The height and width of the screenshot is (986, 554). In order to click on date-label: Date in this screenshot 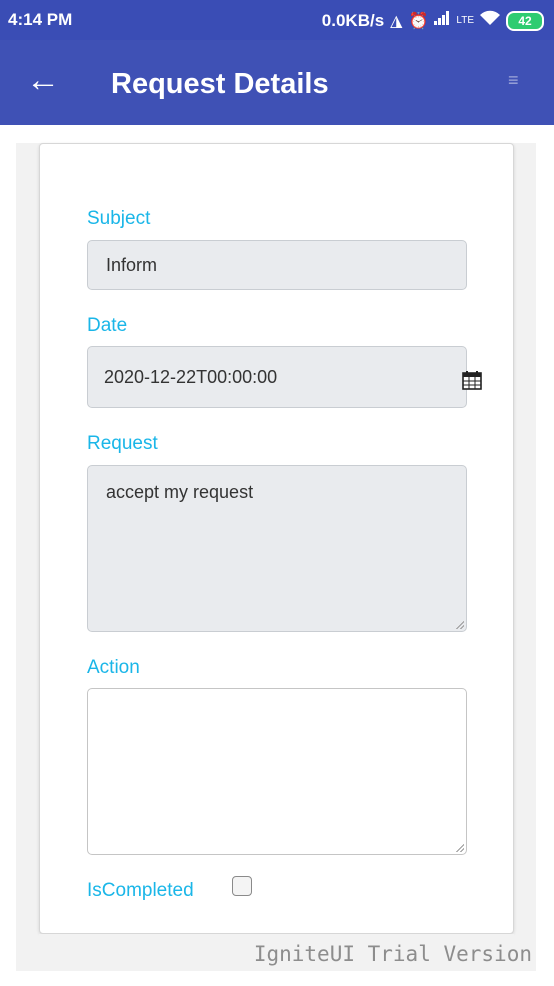, I will do `click(107, 325)`.